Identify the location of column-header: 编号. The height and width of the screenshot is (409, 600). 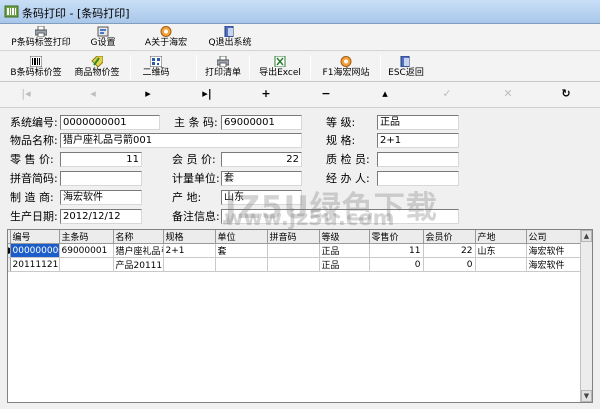
(35, 237).